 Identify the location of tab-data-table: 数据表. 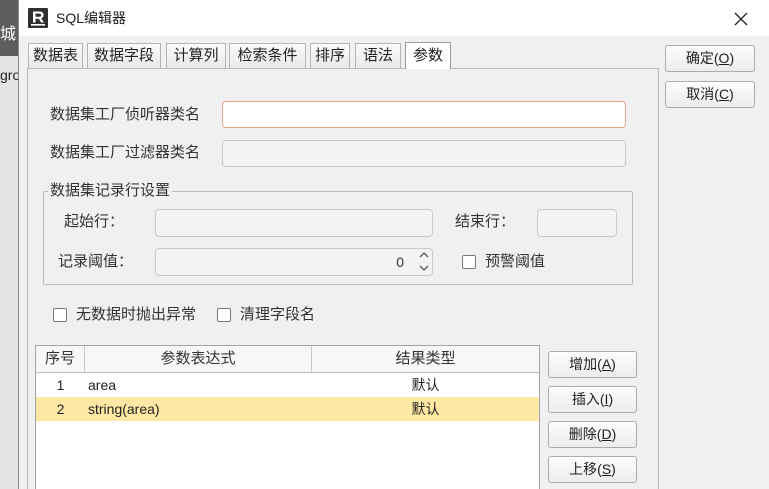
(55, 55).